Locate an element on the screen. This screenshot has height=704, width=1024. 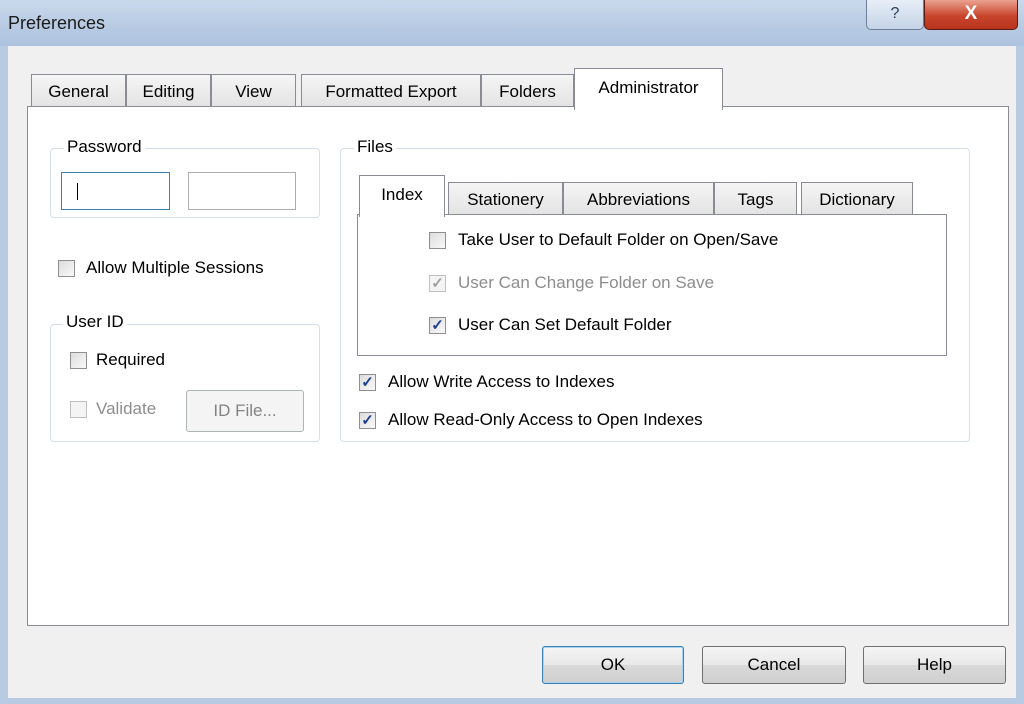
window-title: Preferences is located at coordinates (57, 23).